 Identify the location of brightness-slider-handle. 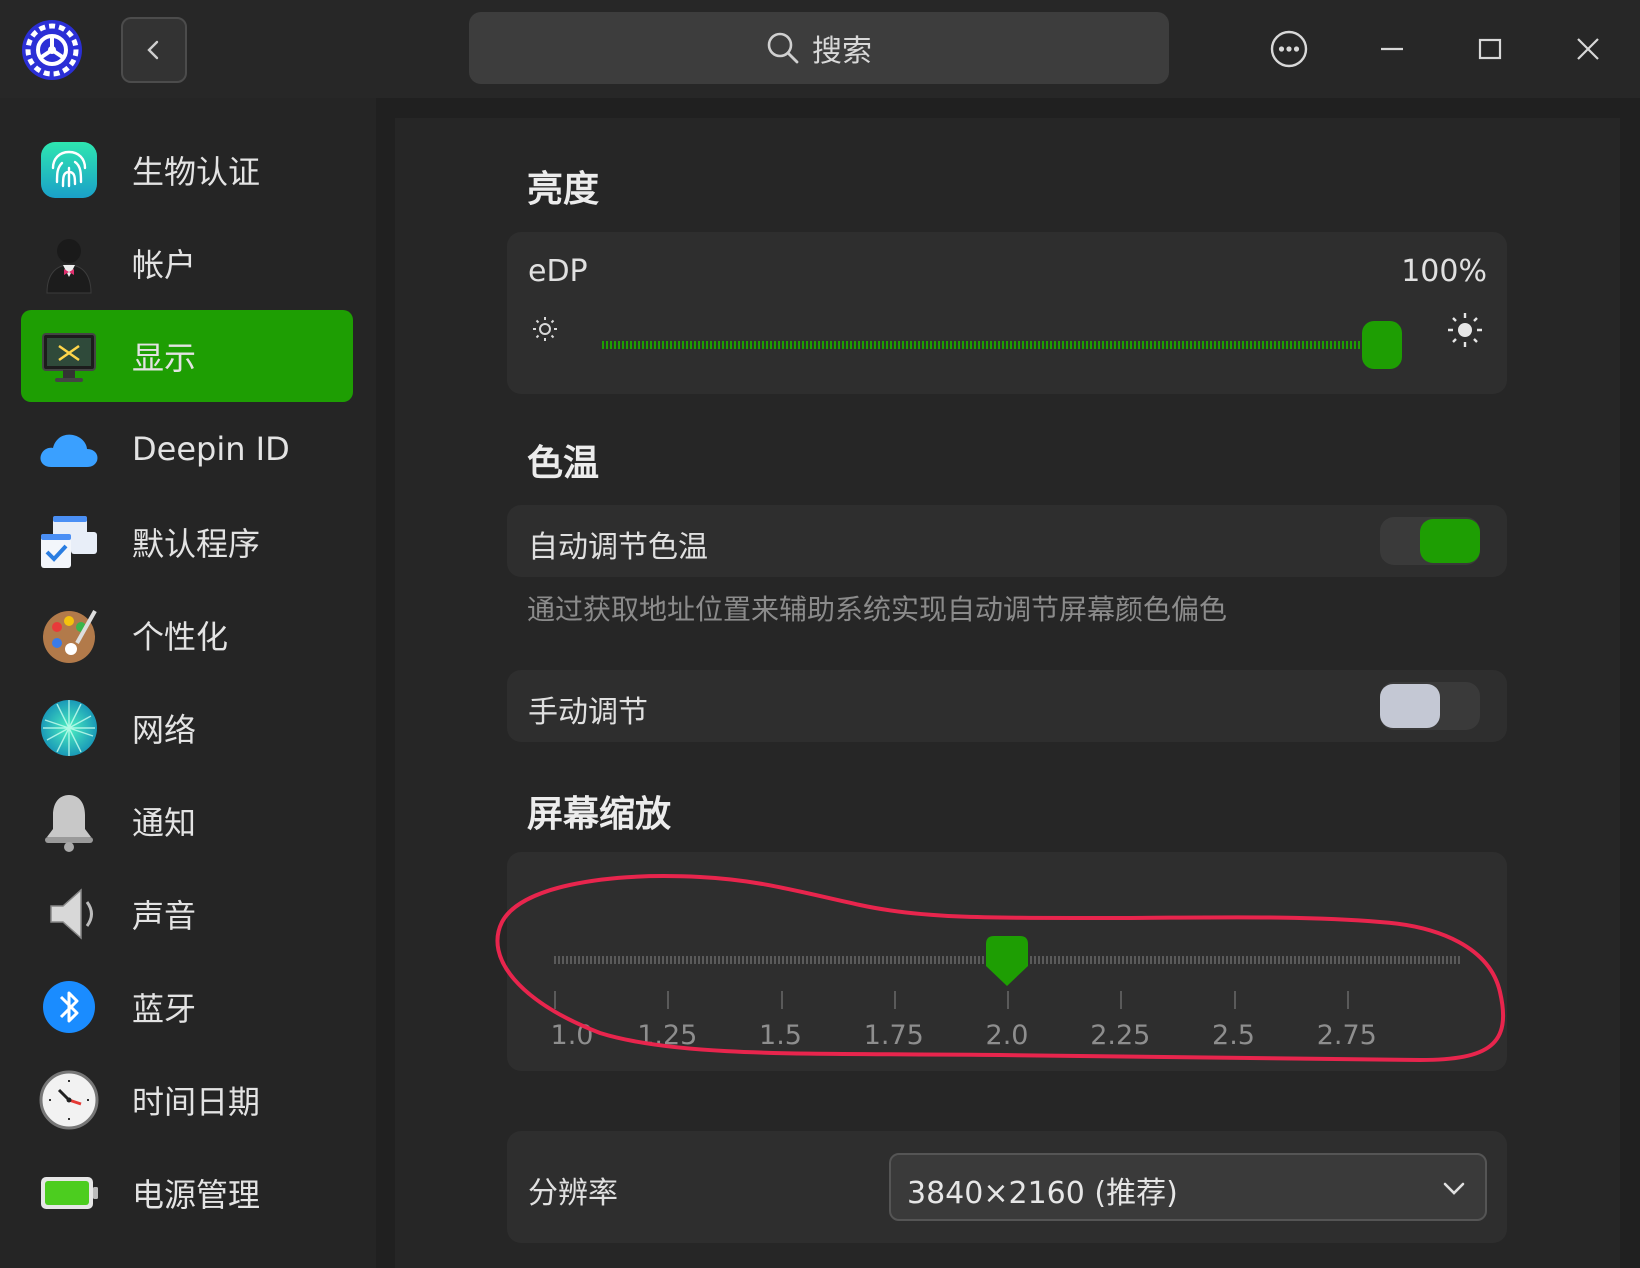
(1382, 345).